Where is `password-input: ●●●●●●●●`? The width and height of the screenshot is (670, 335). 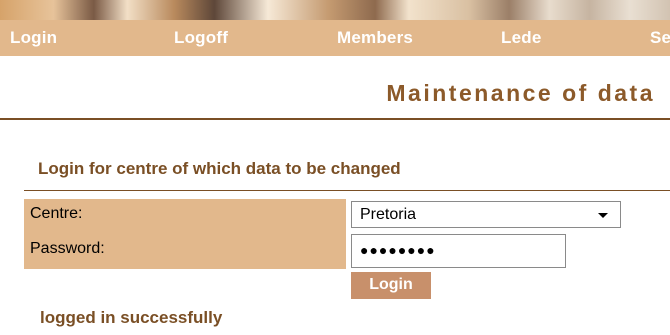
password-input: ●●●●●●●● is located at coordinates (458, 251).